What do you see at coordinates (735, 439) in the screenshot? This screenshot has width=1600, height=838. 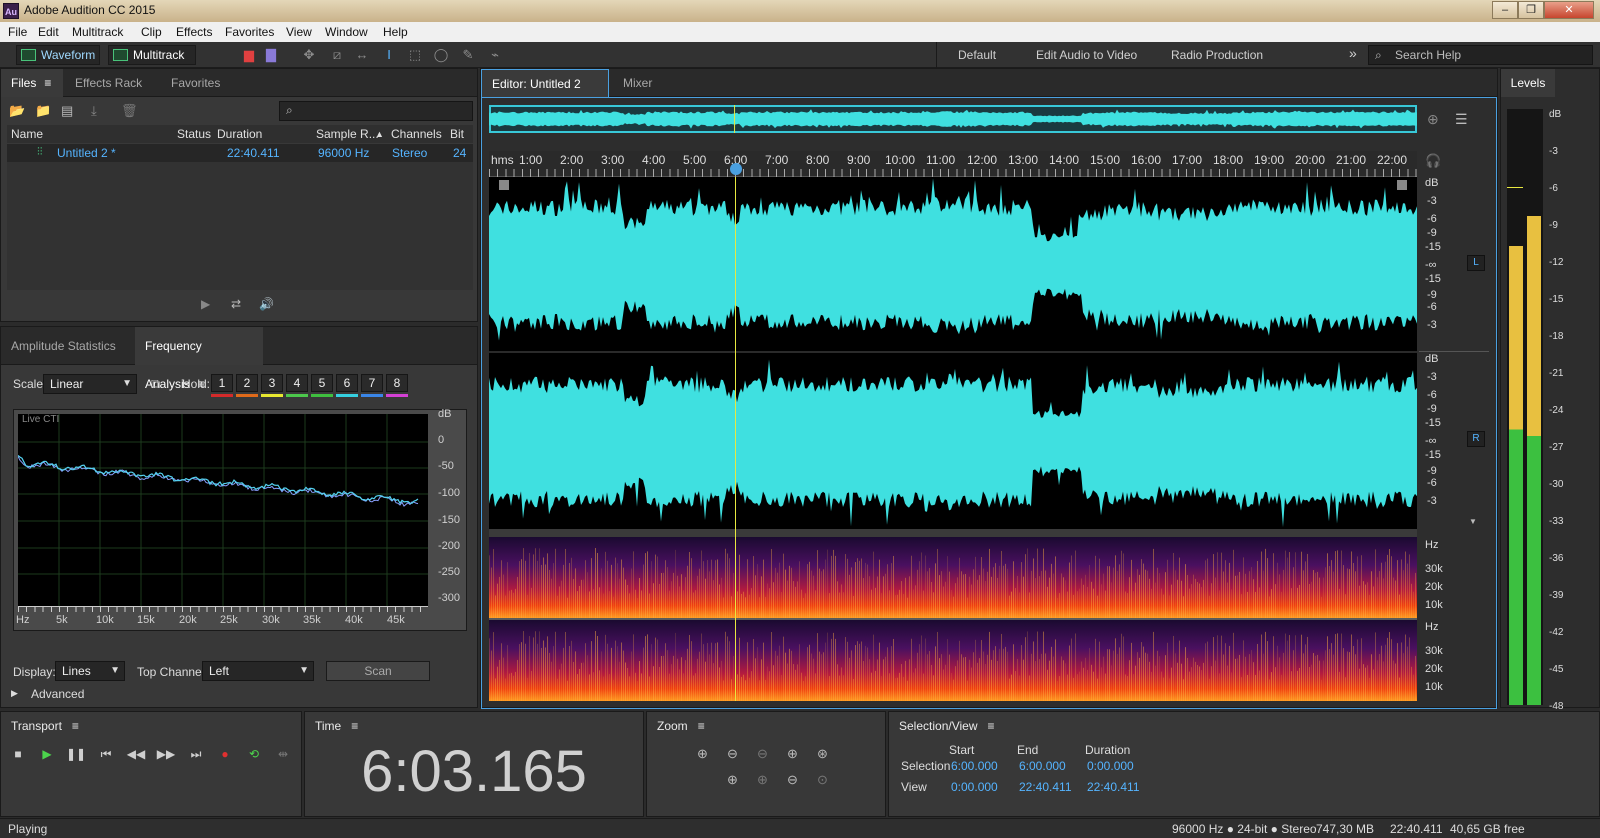 I see `playhead-line` at bounding box center [735, 439].